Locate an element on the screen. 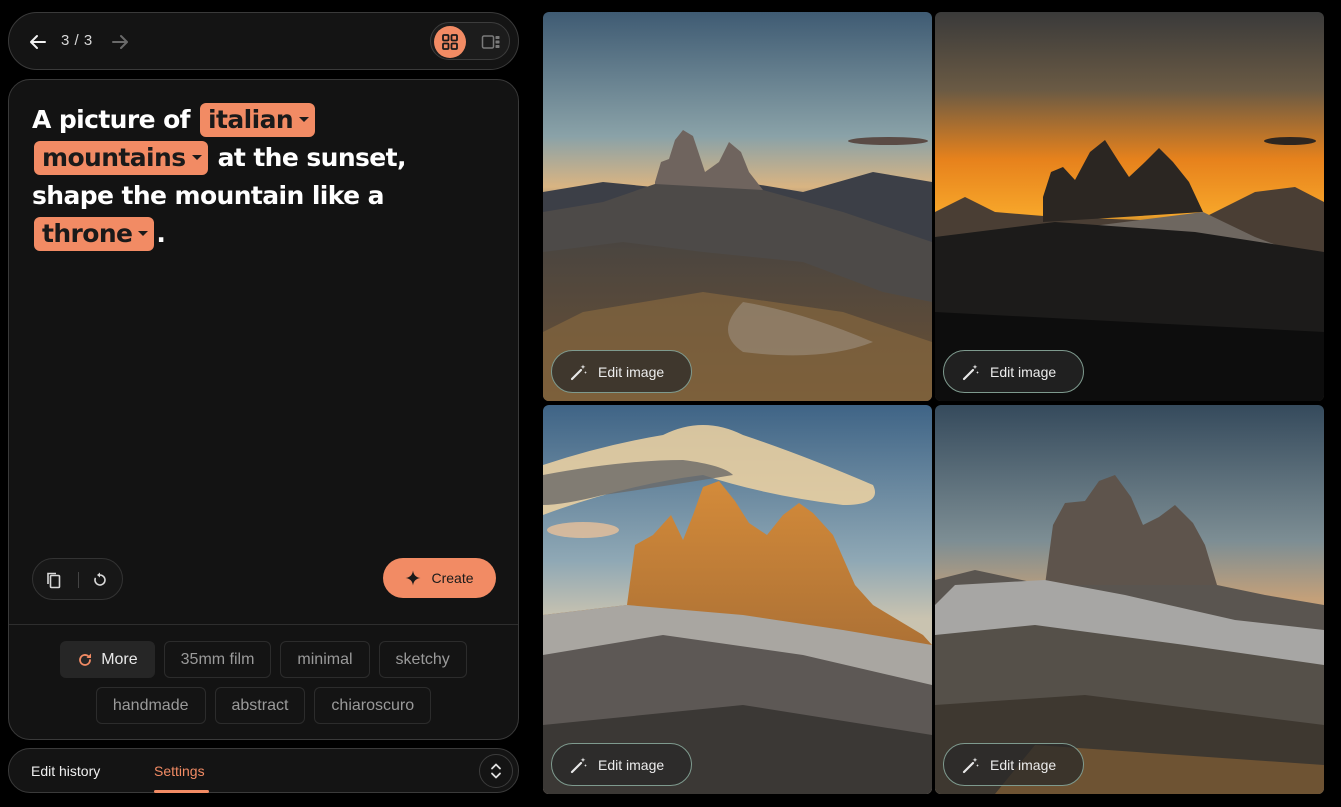  arrow-left-icon is located at coordinates (38, 42).